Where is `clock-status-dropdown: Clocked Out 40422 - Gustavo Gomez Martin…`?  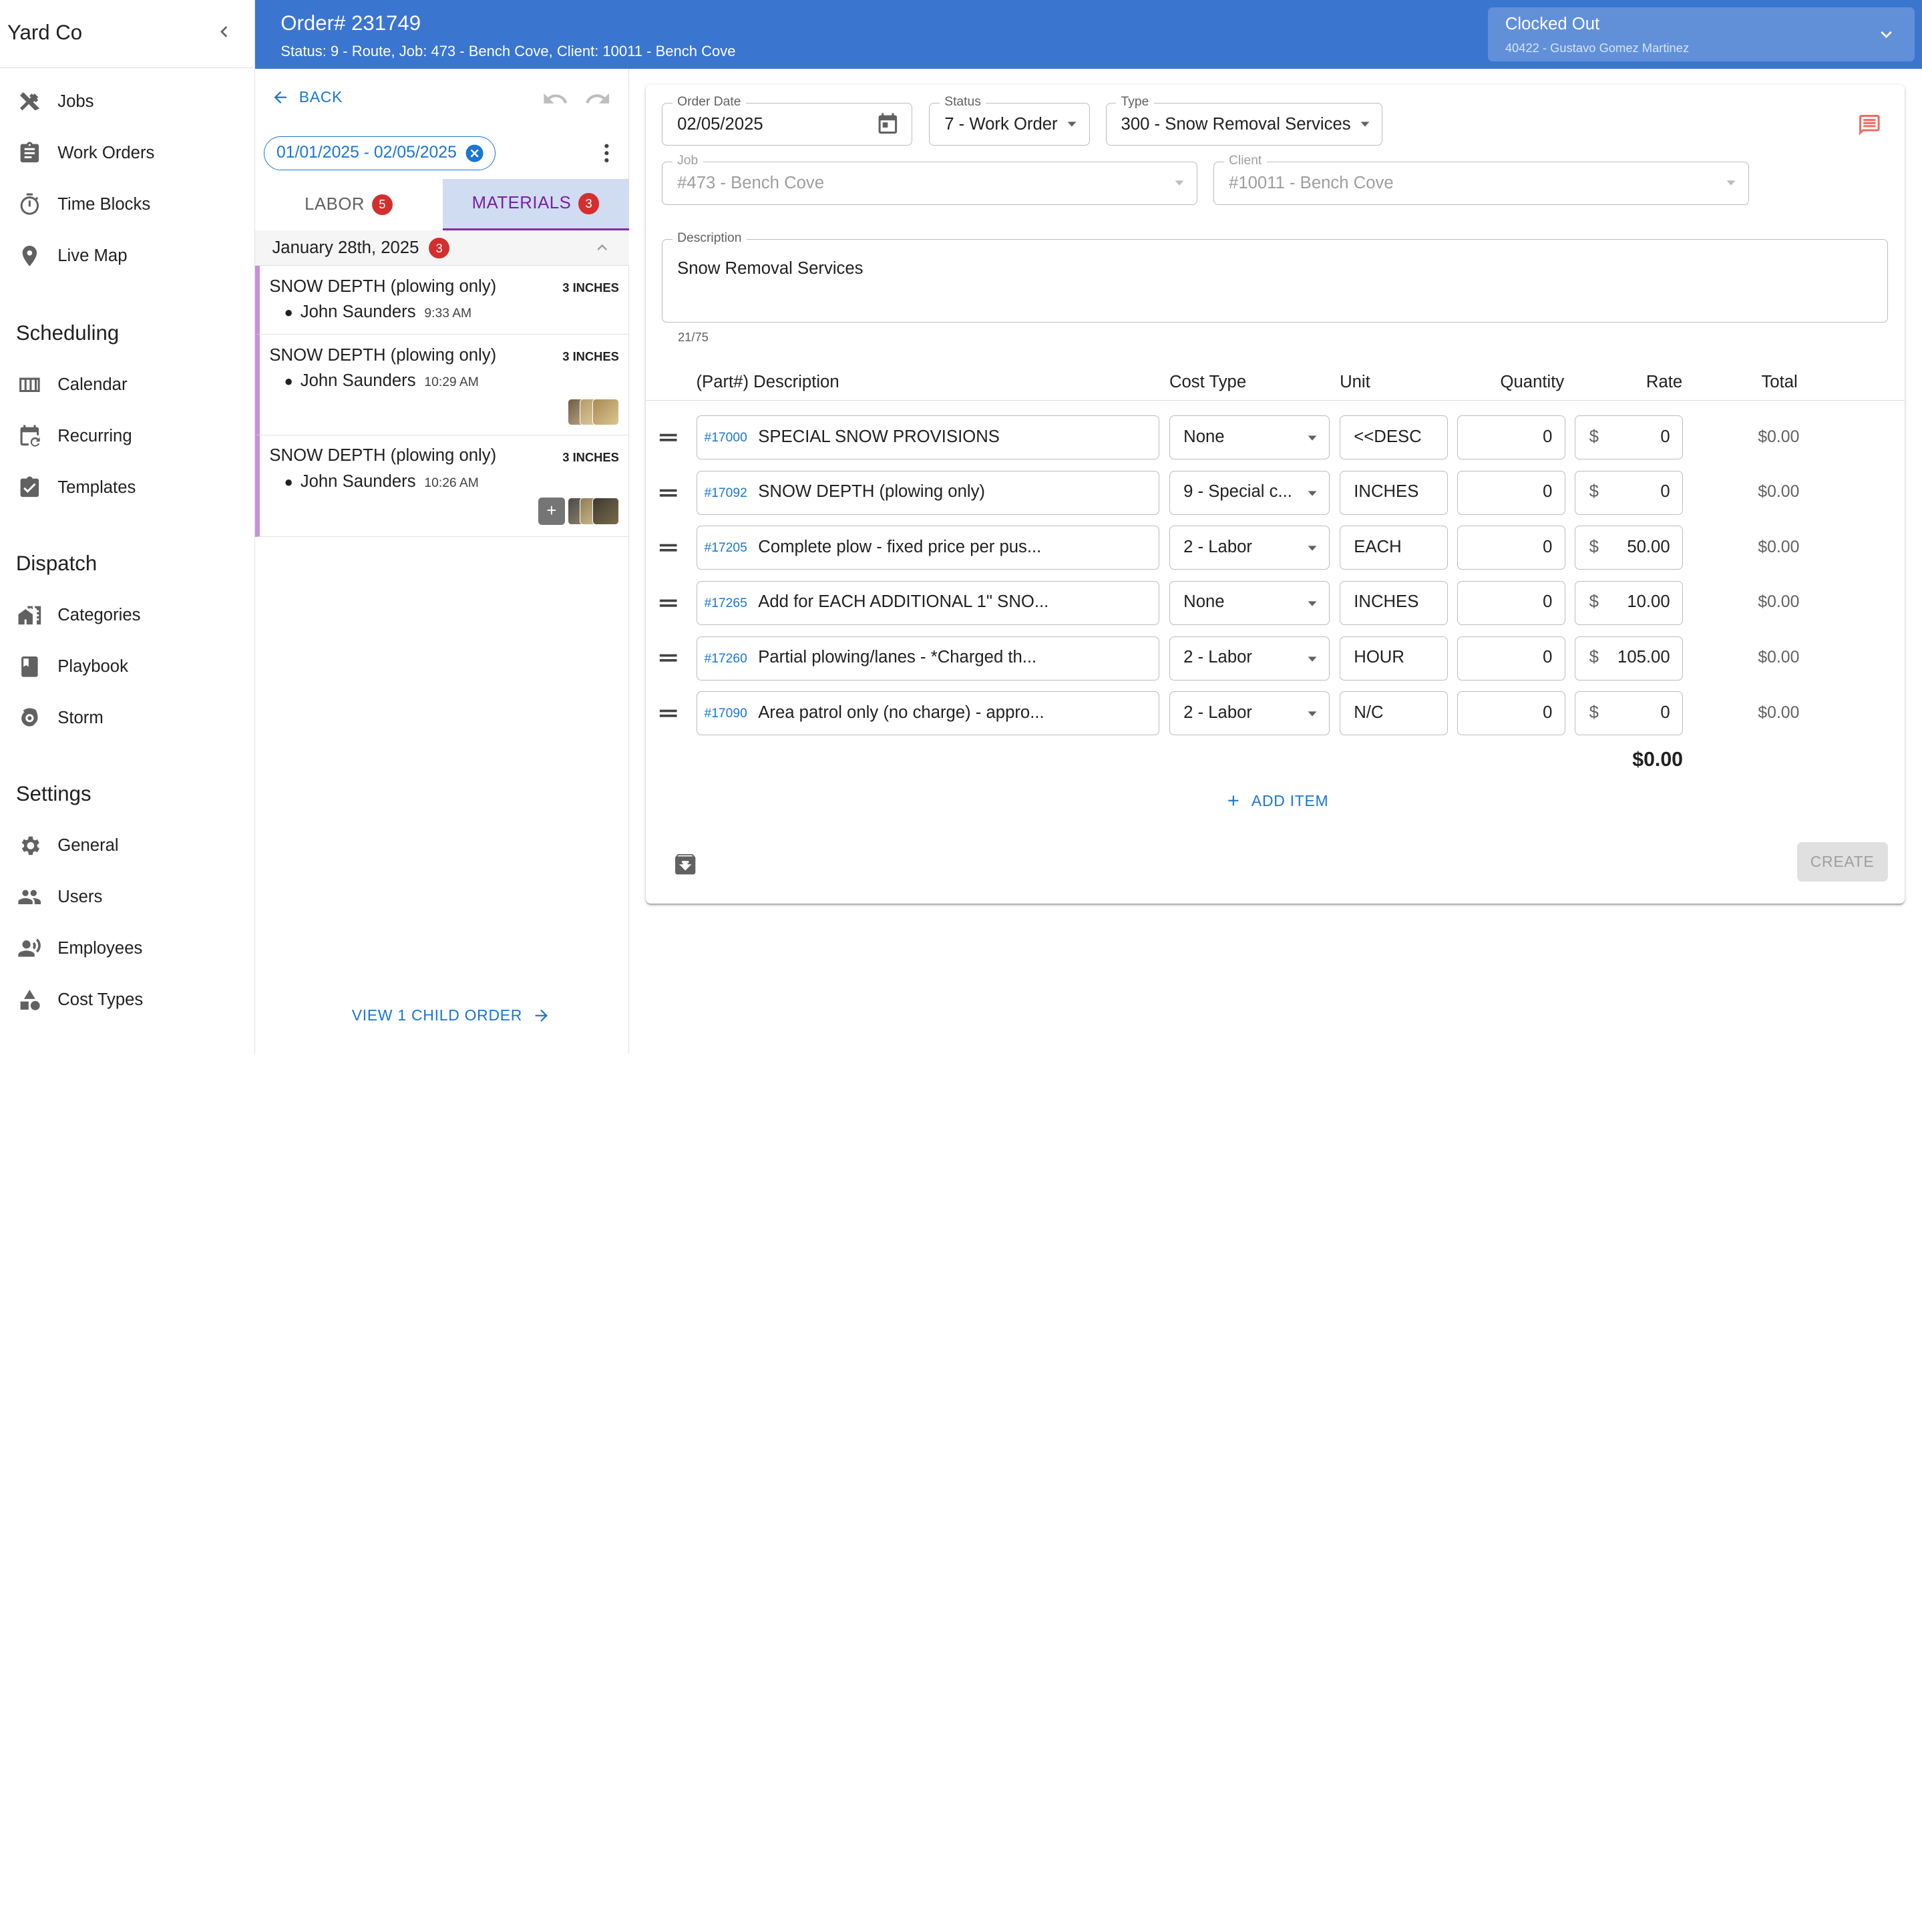 clock-status-dropdown: Clocked Out 40422 - Gustavo Gomez Martin… is located at coordinates (1701, 34).